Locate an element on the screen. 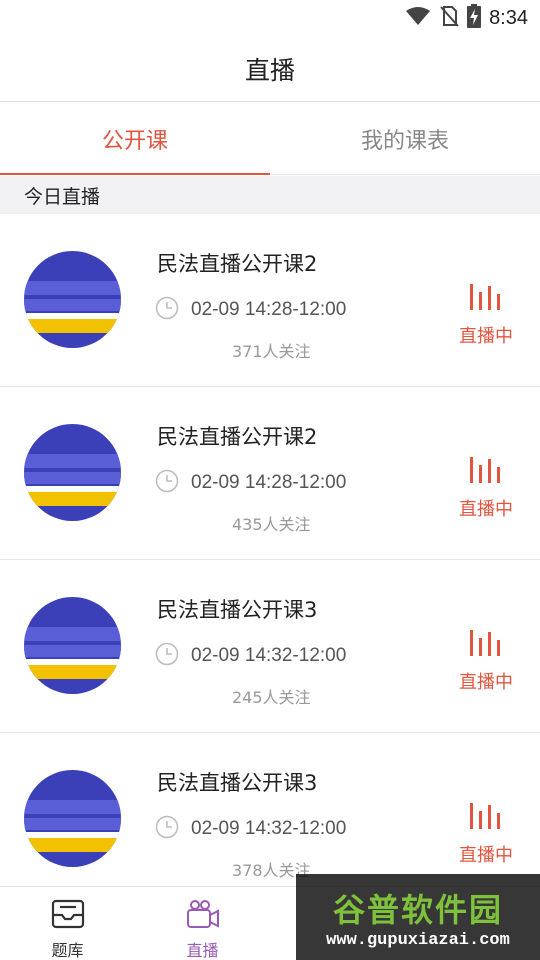  course-followers: 245人关注 is located at coordinates (271, 697).